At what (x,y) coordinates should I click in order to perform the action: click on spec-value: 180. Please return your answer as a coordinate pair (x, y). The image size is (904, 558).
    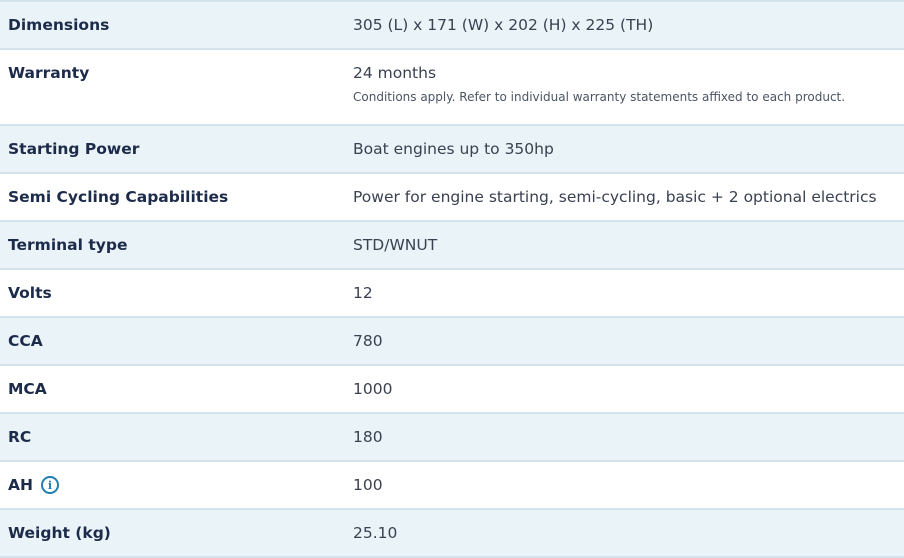
    Looking at the image, I should click on (368, 437).